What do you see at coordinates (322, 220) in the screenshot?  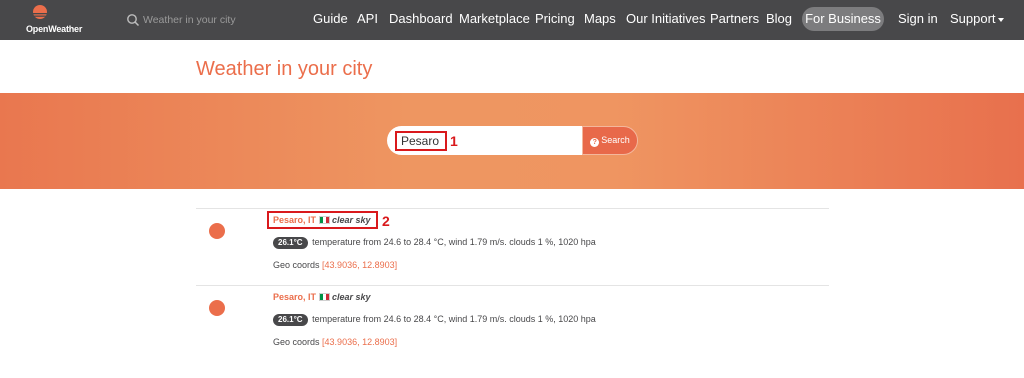 I see `annotation-box-result` at bounding box center [322, 220].